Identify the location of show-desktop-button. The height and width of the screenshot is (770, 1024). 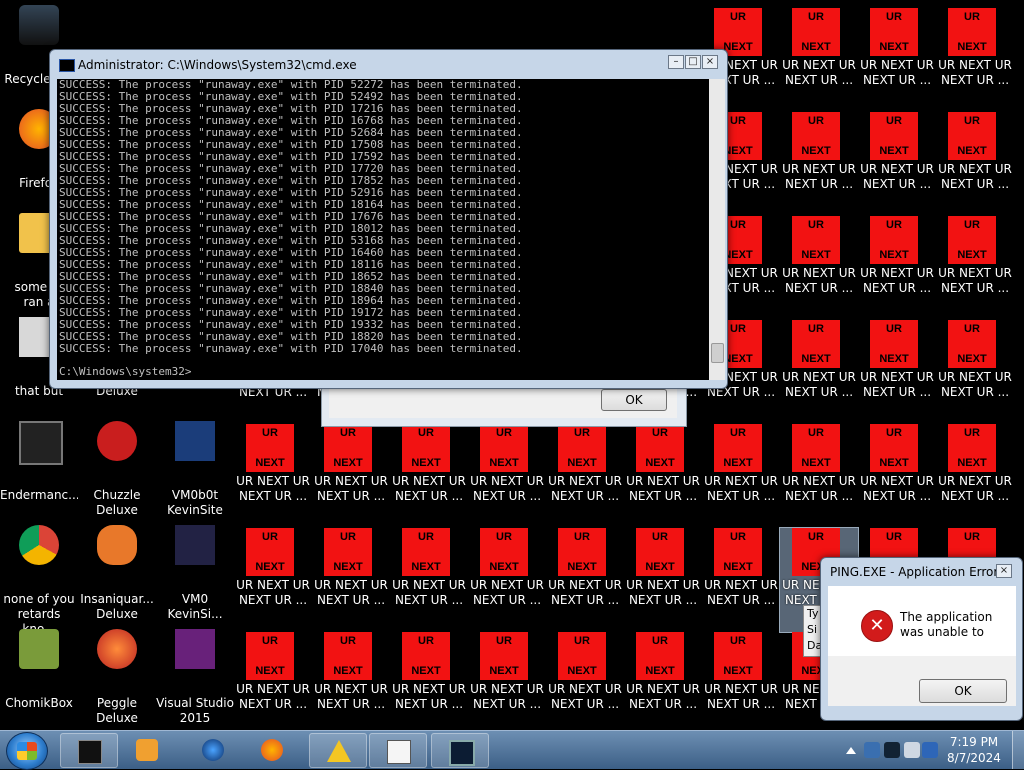
(1018, 750).